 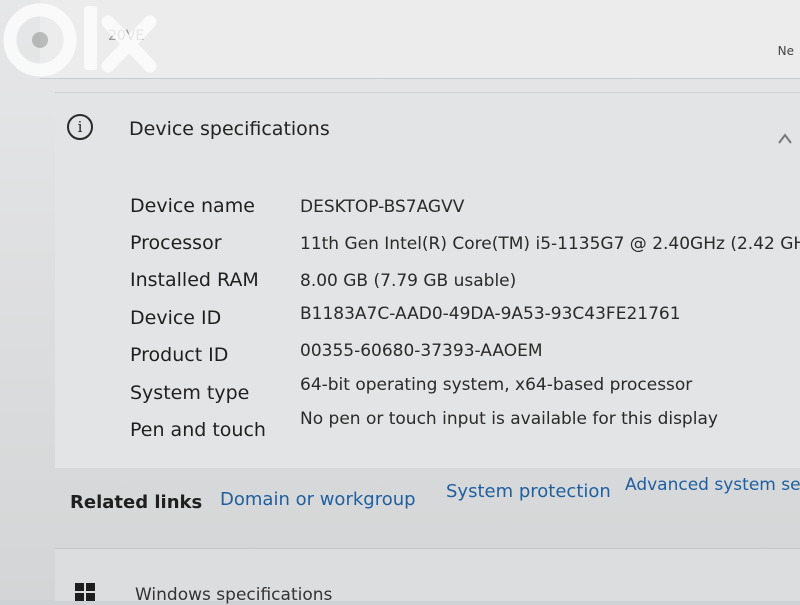 I want to click on advanced-system-settings-link: Advanced system settin, so click(x=712, y=485).